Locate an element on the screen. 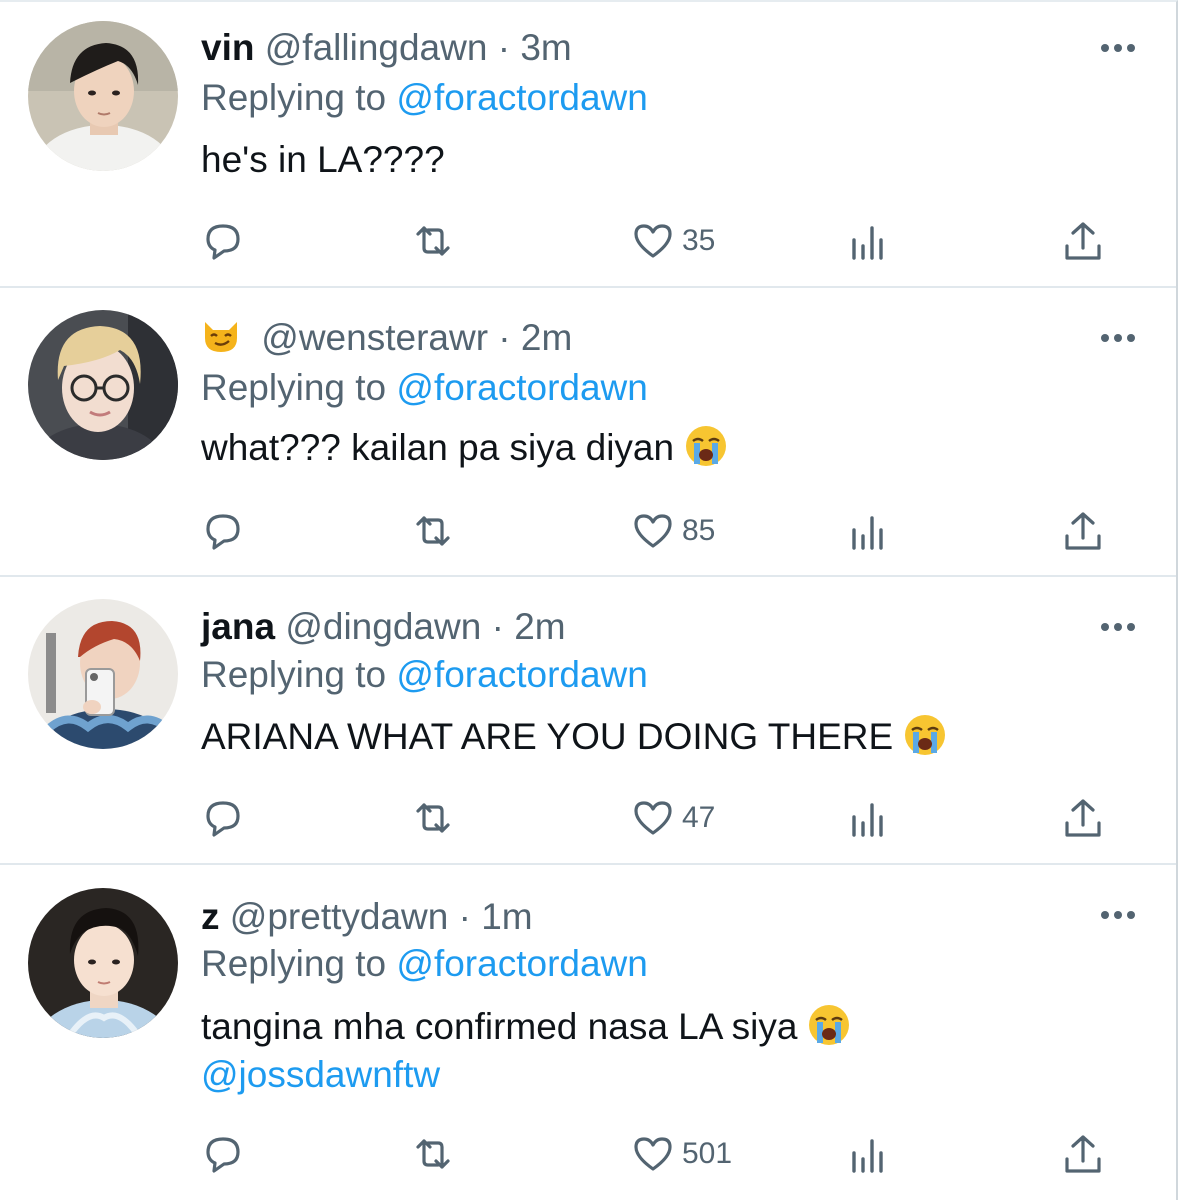 The height and width of the screenshot is (1200, 1178). tweet-text: he's in LA???? is located at coordinates (323, 160).